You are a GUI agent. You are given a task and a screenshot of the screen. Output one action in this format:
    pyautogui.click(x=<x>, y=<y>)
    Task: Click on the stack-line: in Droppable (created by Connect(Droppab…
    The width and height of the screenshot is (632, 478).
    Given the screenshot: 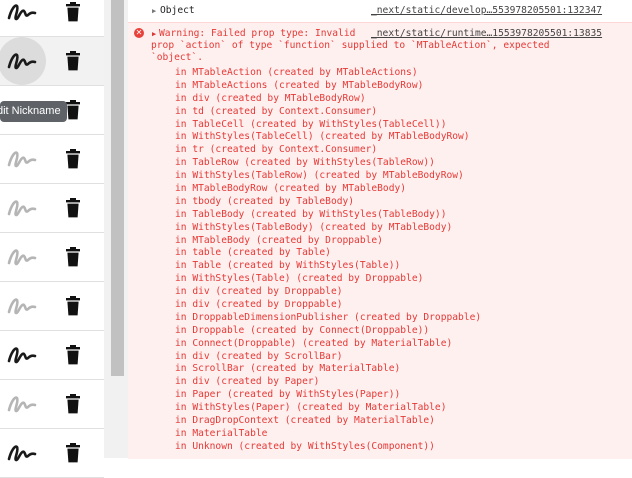 What is the action you would take?
    pyautogui.click(x=302, y=330)
    